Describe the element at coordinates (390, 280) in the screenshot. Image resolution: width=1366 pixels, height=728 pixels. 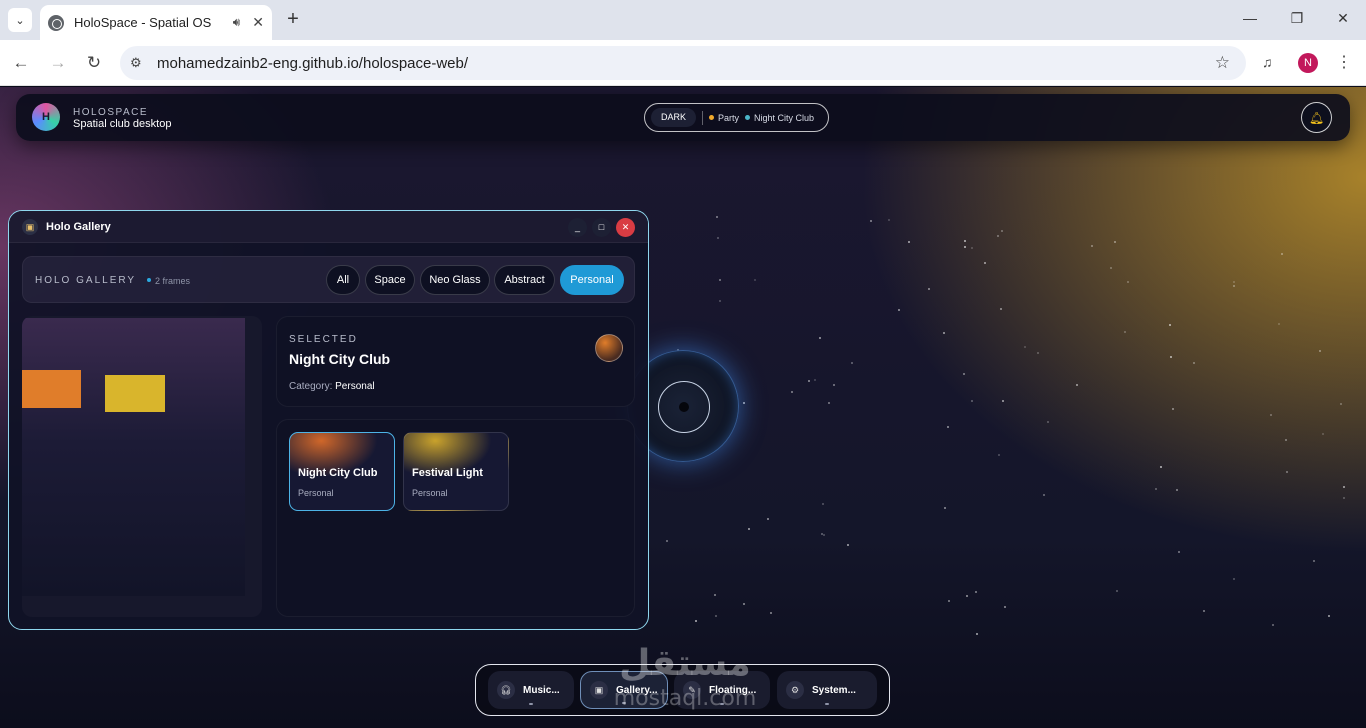
I see `filter-space: Space` at that location.